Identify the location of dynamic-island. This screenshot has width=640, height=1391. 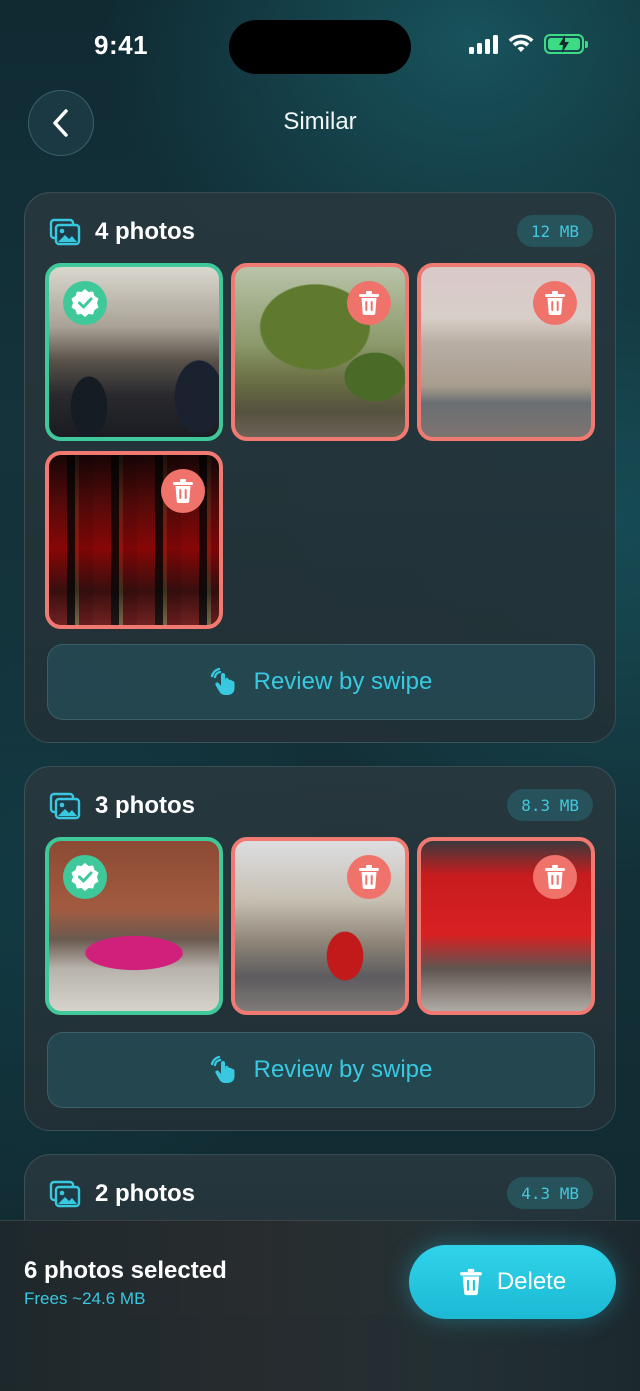
(320, 47).